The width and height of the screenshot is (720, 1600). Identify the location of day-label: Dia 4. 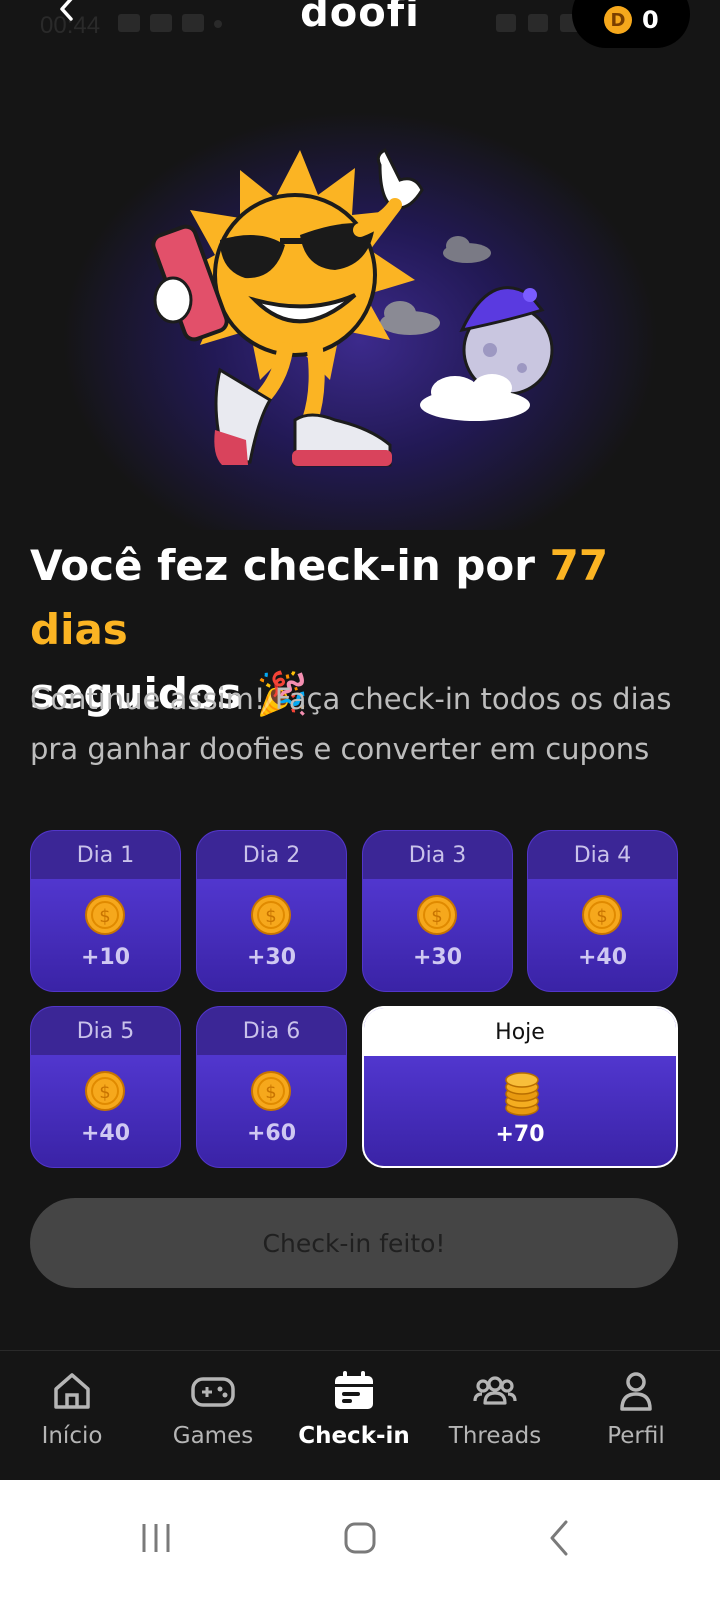
(602, 855).